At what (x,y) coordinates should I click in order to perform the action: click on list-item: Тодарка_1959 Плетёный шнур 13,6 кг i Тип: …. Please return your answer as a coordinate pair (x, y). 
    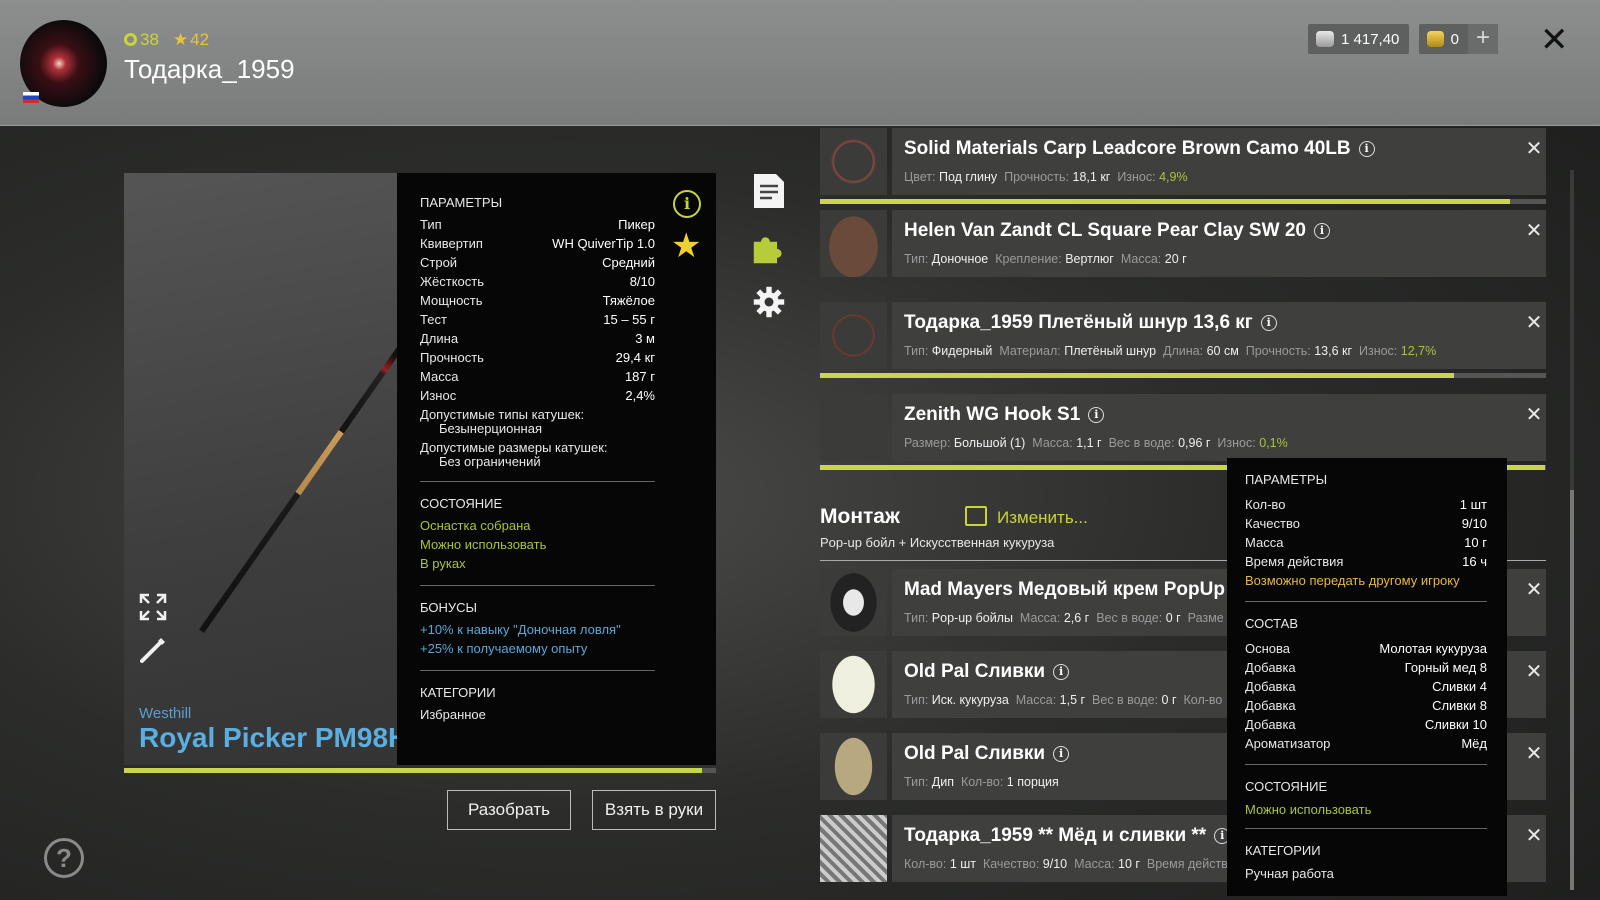
    Looking at the image, I should click on (1183, 335).